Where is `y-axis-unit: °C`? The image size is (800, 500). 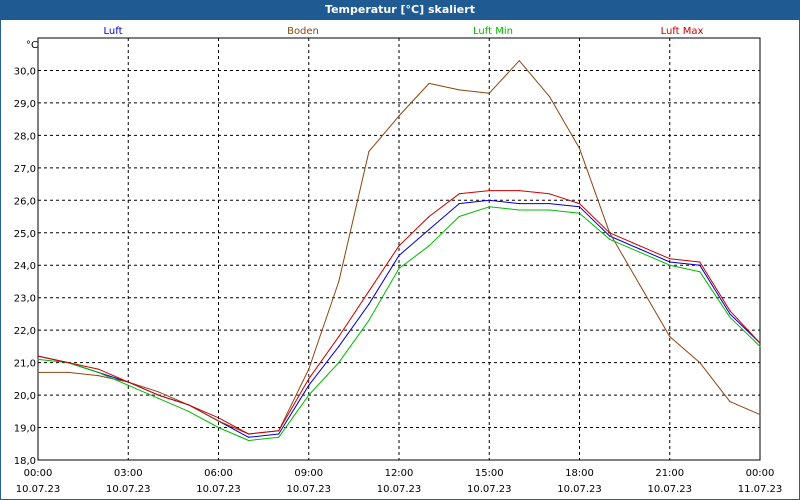 y-axis-unit: °C is located at coordinates (32, 45).